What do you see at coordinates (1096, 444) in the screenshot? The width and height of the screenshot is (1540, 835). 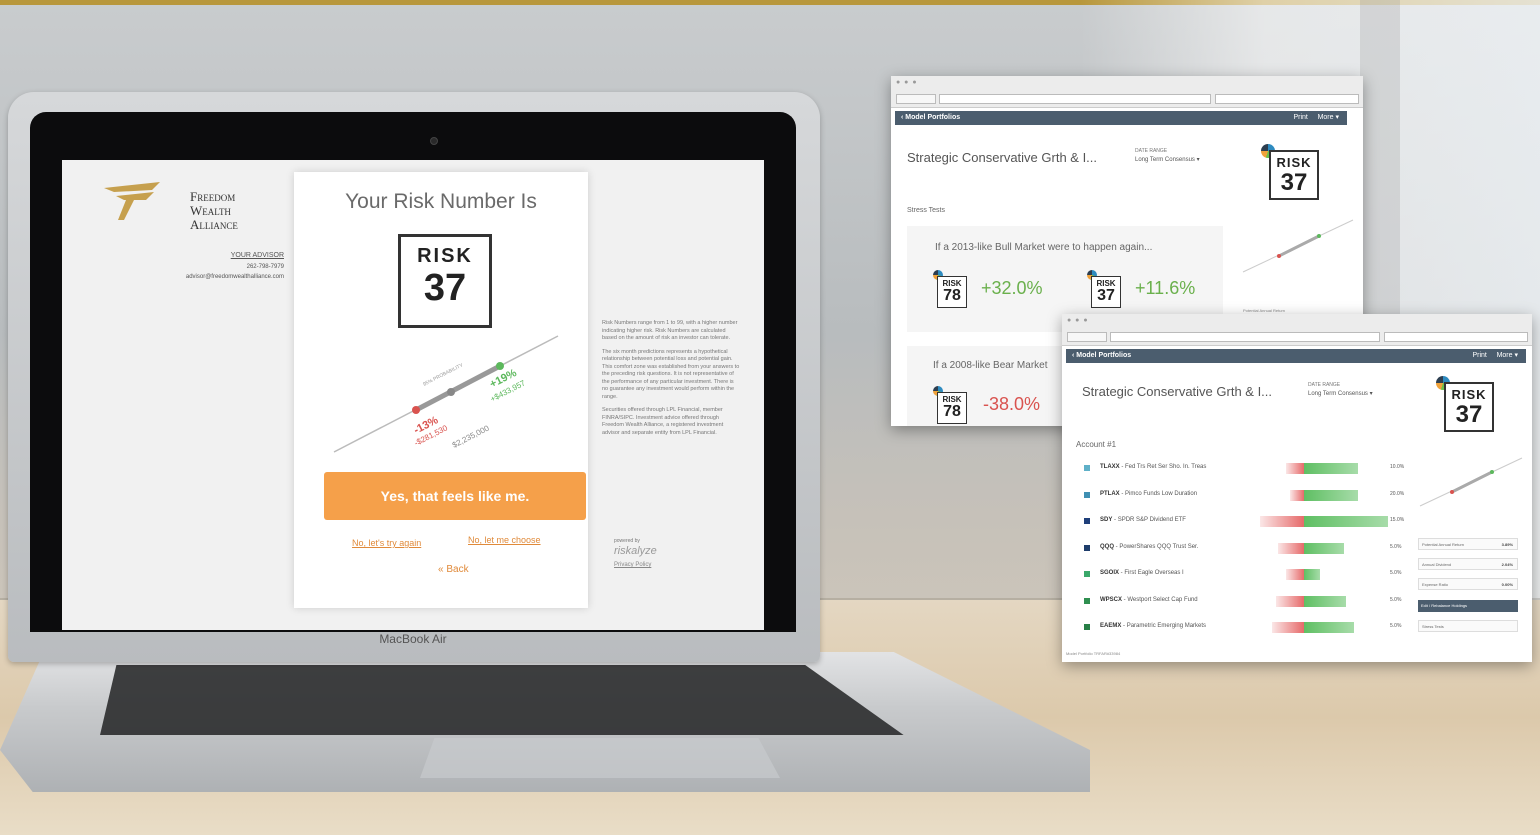 I see `account-header: Account #1` at bounding box center [1096, 444].